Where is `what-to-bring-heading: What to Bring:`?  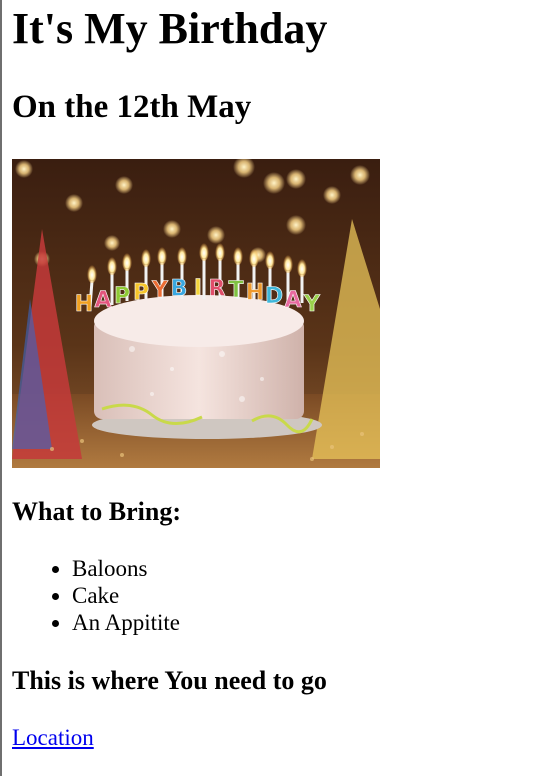 what-to-bring-heading: What to Bring: is located at coordinates (96, 511).